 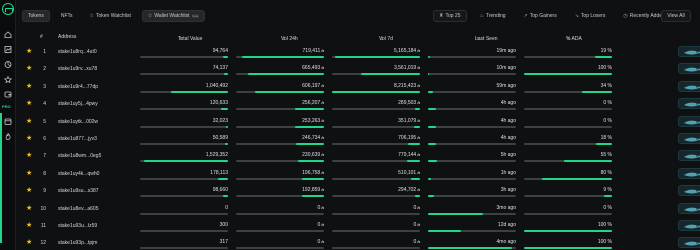 What do you see at coordinates (8, 49) in the screenshot?
I see `chart-icon` at bounding box center [8, 49].